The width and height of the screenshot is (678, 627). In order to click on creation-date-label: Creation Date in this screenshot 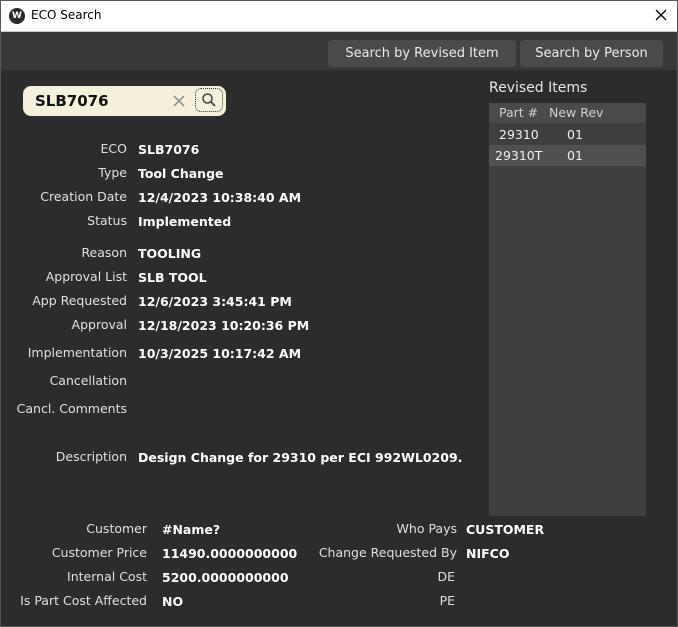, I will do `click(83, 196)`.